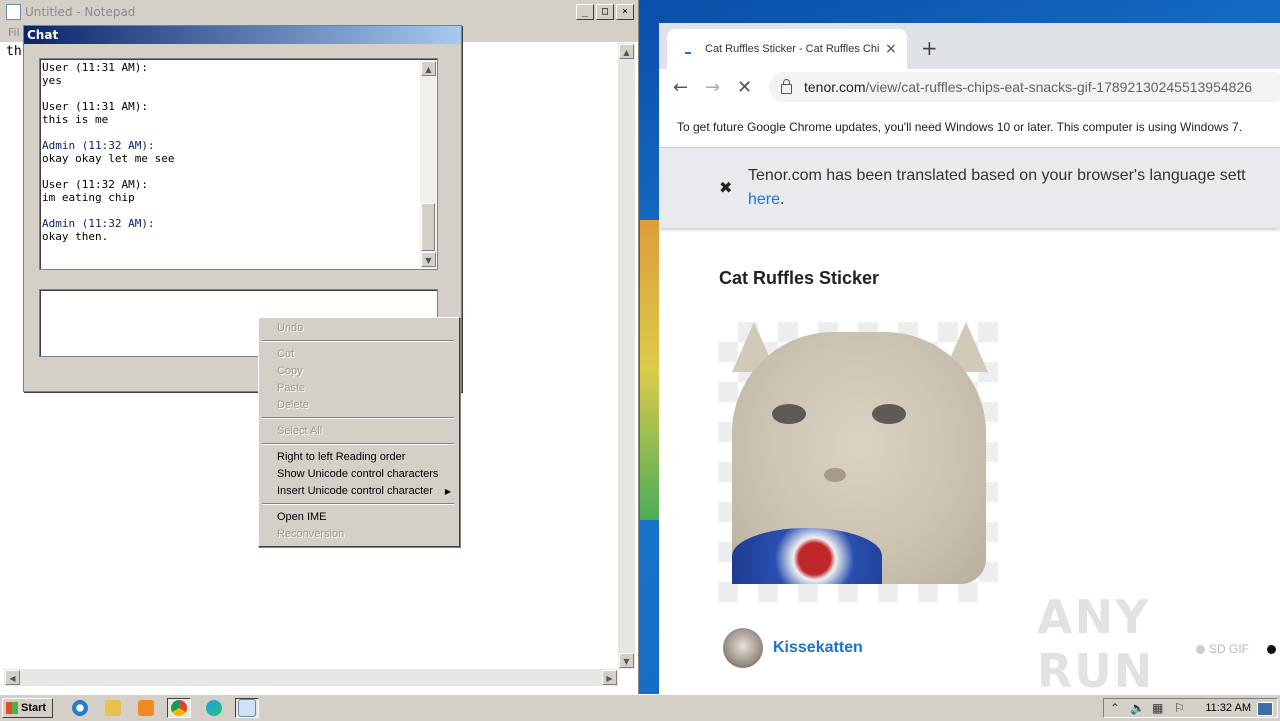  What do you see at coordinates (95, 184) in the screenshot?
I see `chat-message-header: User (11:32 AM):` at bounding box center [95, 184].